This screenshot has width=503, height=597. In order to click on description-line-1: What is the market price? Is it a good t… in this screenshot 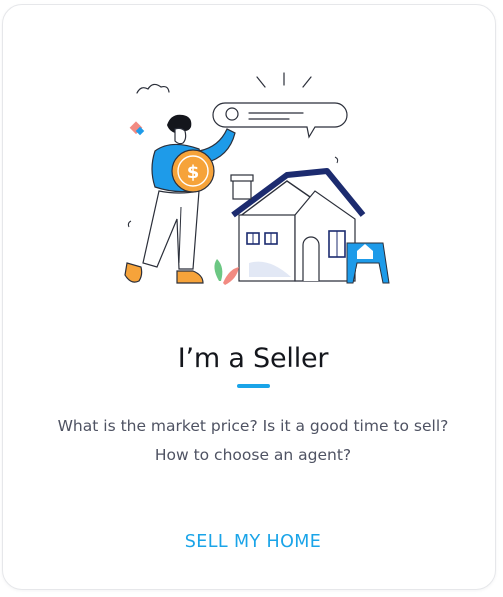, I will do `click(253, 426)`.